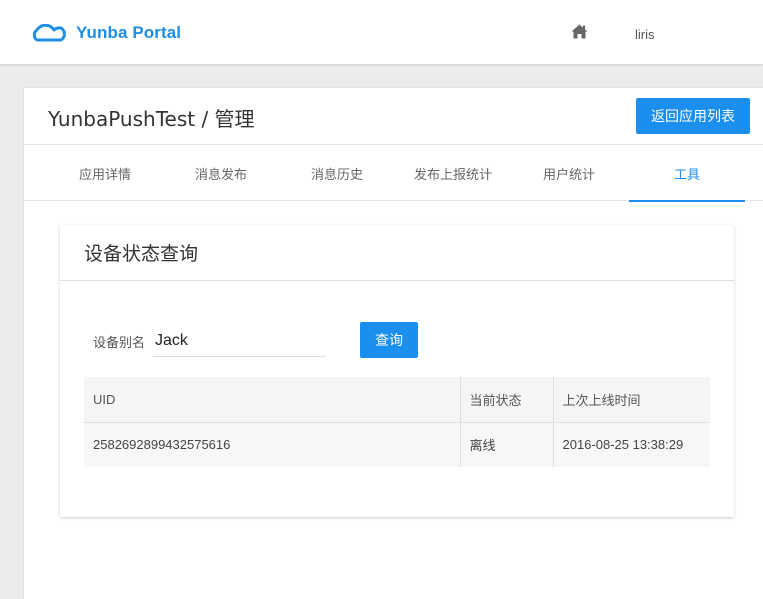 The image size is (763, 599). Describe the element at coordinates (693, 116) in the screenshot. I see `back-to-app-list-button: 返回应用列表` at that location.